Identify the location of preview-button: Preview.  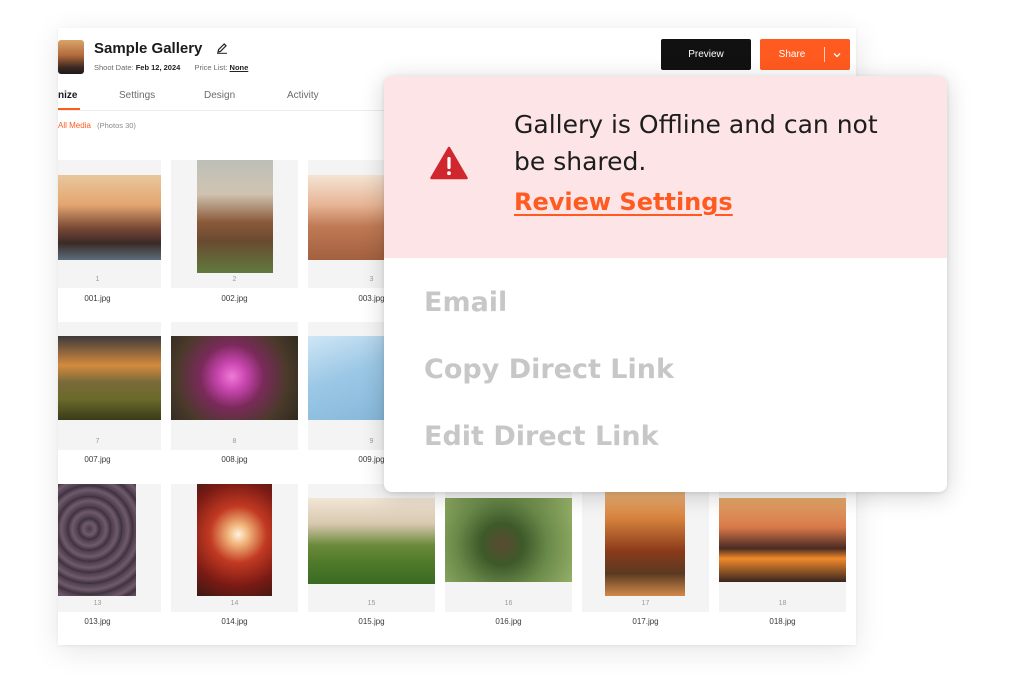
(706, 54).